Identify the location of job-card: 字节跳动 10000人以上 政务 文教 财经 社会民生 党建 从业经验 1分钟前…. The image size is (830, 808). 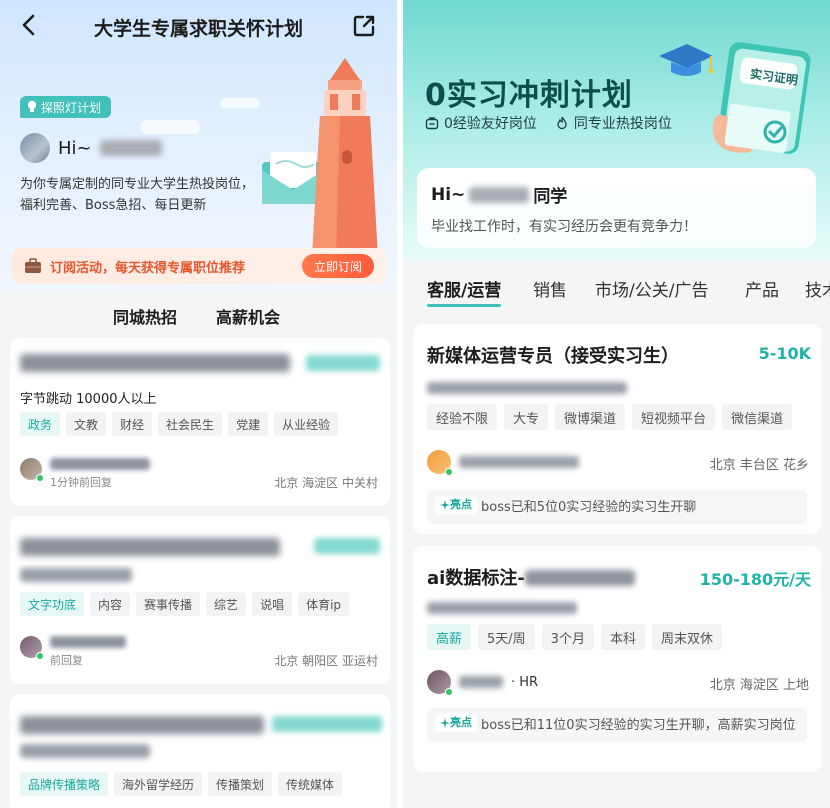
(200, 422).